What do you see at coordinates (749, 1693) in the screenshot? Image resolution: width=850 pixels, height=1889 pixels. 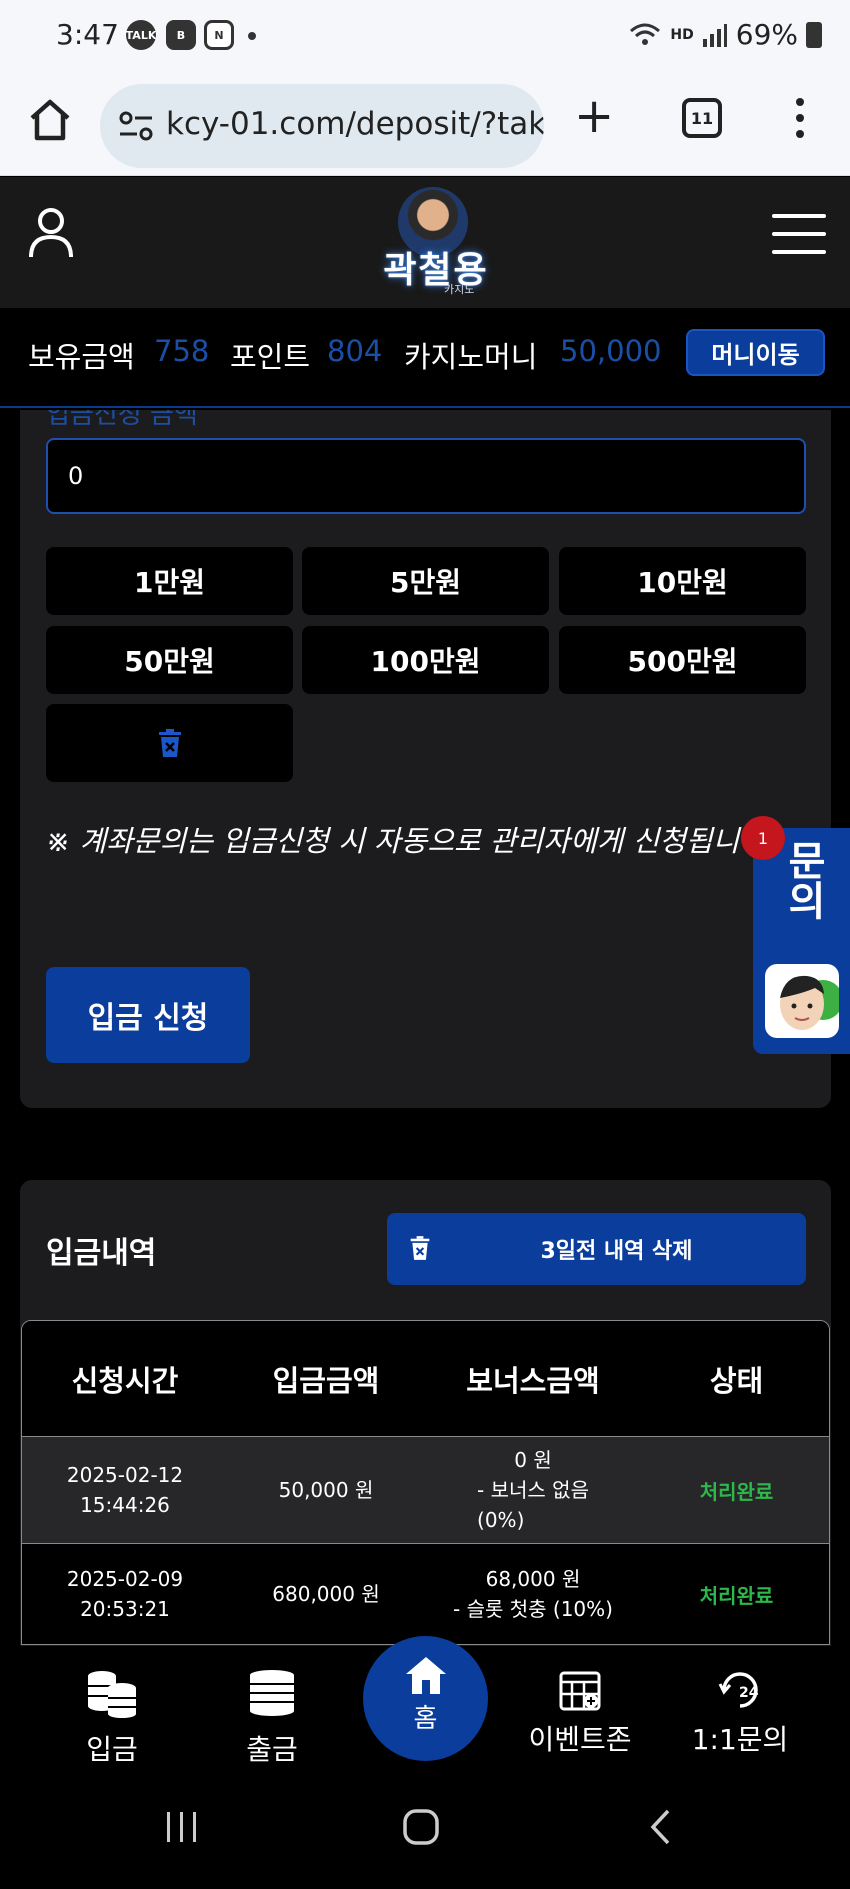 I see `svg-text: 24` at bounding box center [749, 1693].